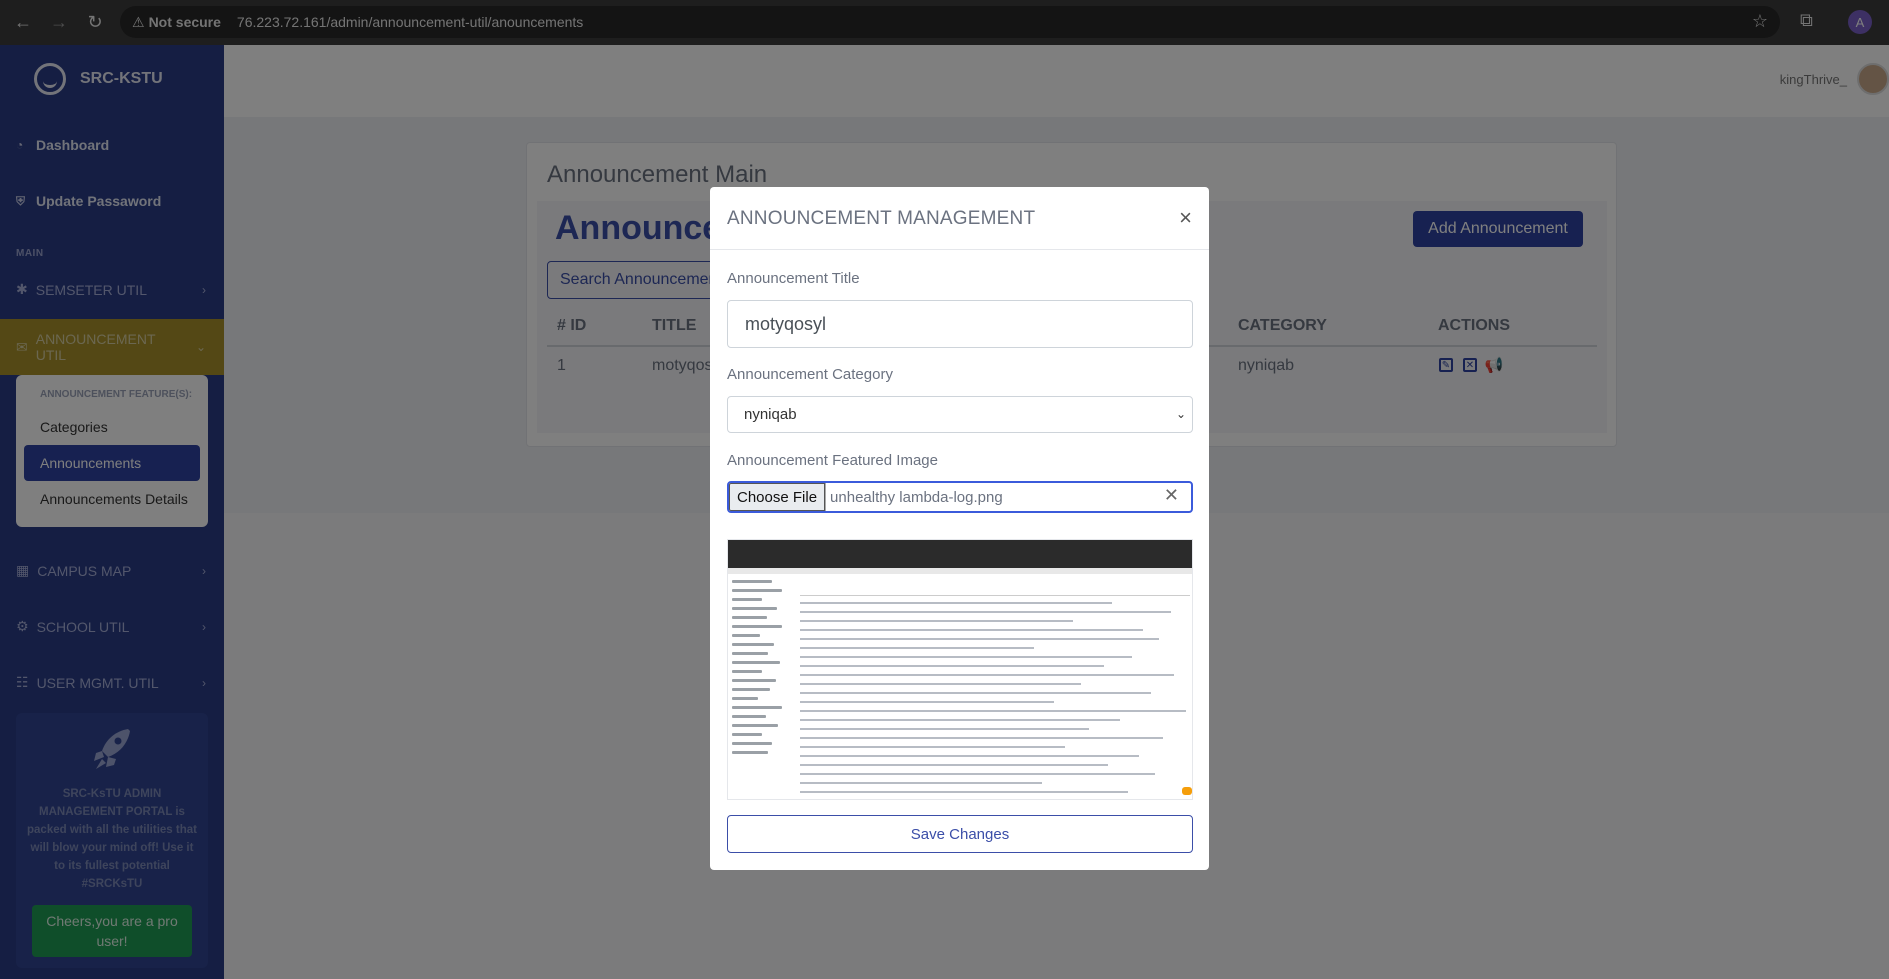  Describe the element at coordinates (916, 497) in the screenshot. I see `file-name: unhealthy lambda-log.png` at that location.